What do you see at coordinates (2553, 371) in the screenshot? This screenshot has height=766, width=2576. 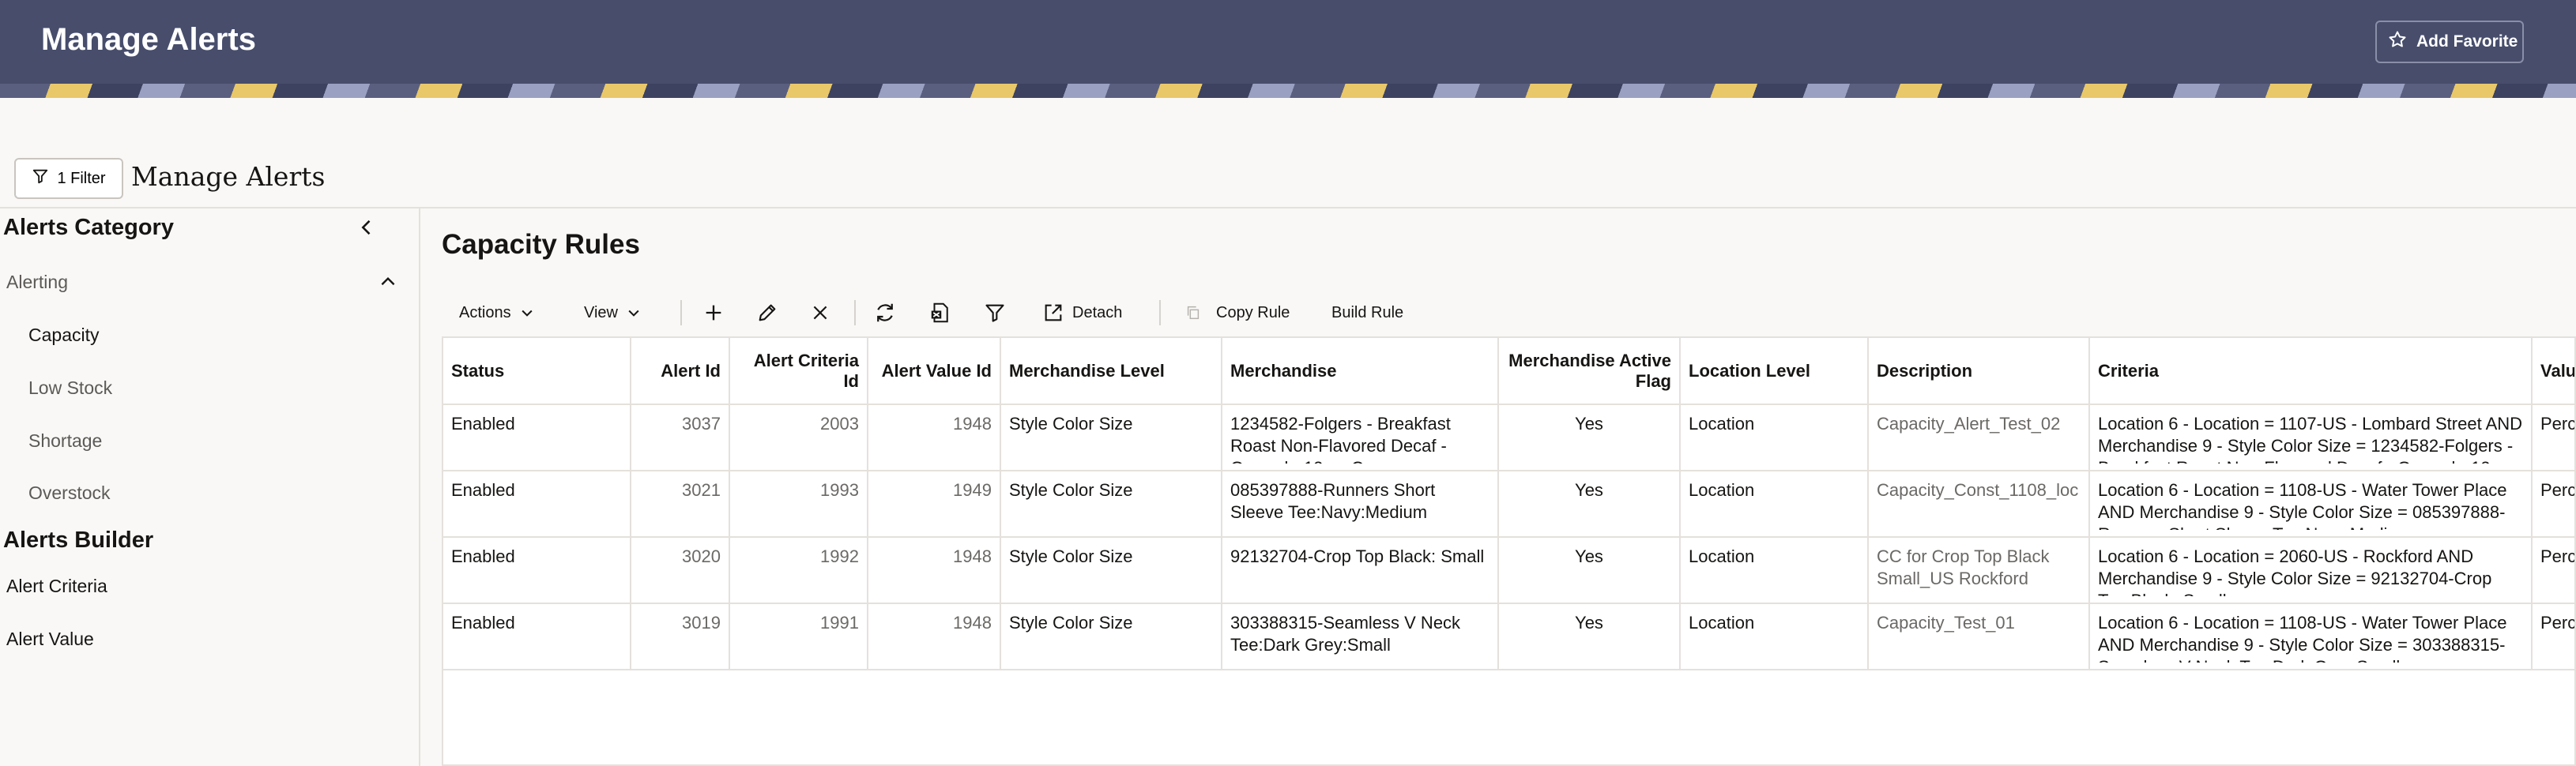 I see `column-header-value: Value` at bounding box center [2553, 371].